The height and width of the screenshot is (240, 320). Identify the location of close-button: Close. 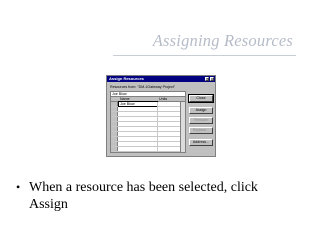
(201, 98).